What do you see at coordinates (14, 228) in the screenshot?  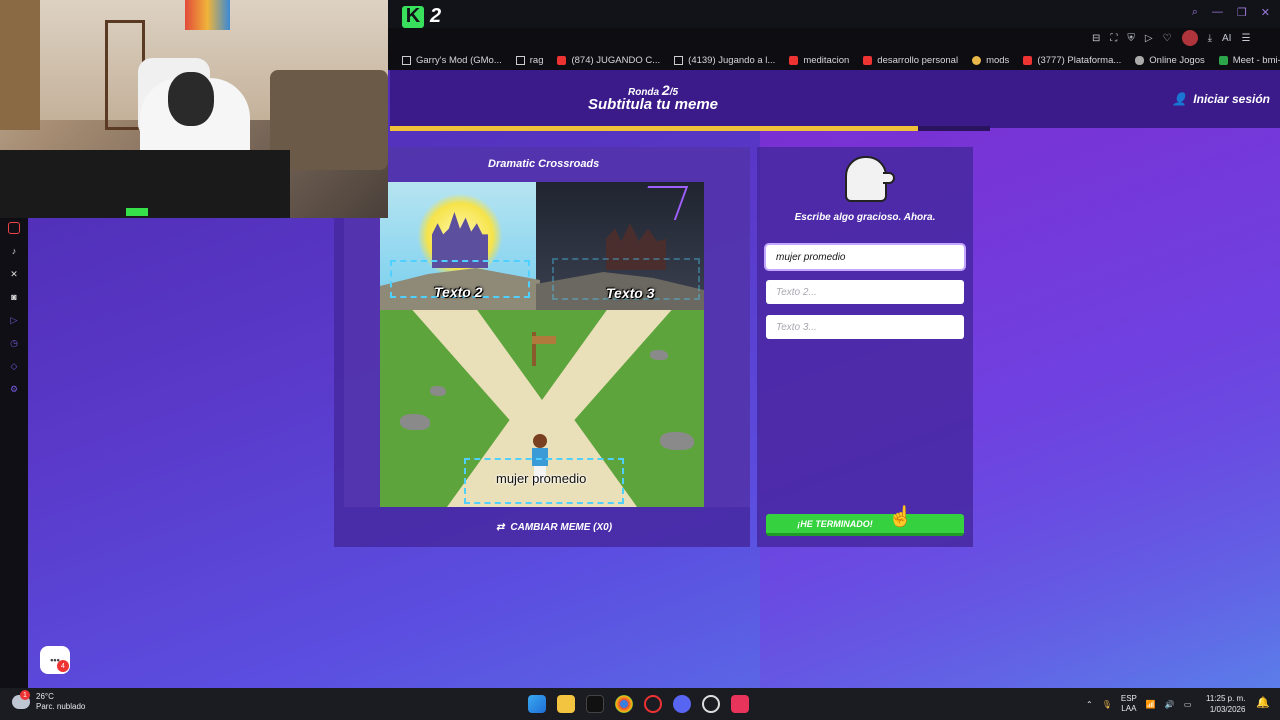 I see `instagram-icon` at bounding box center [14, 228].